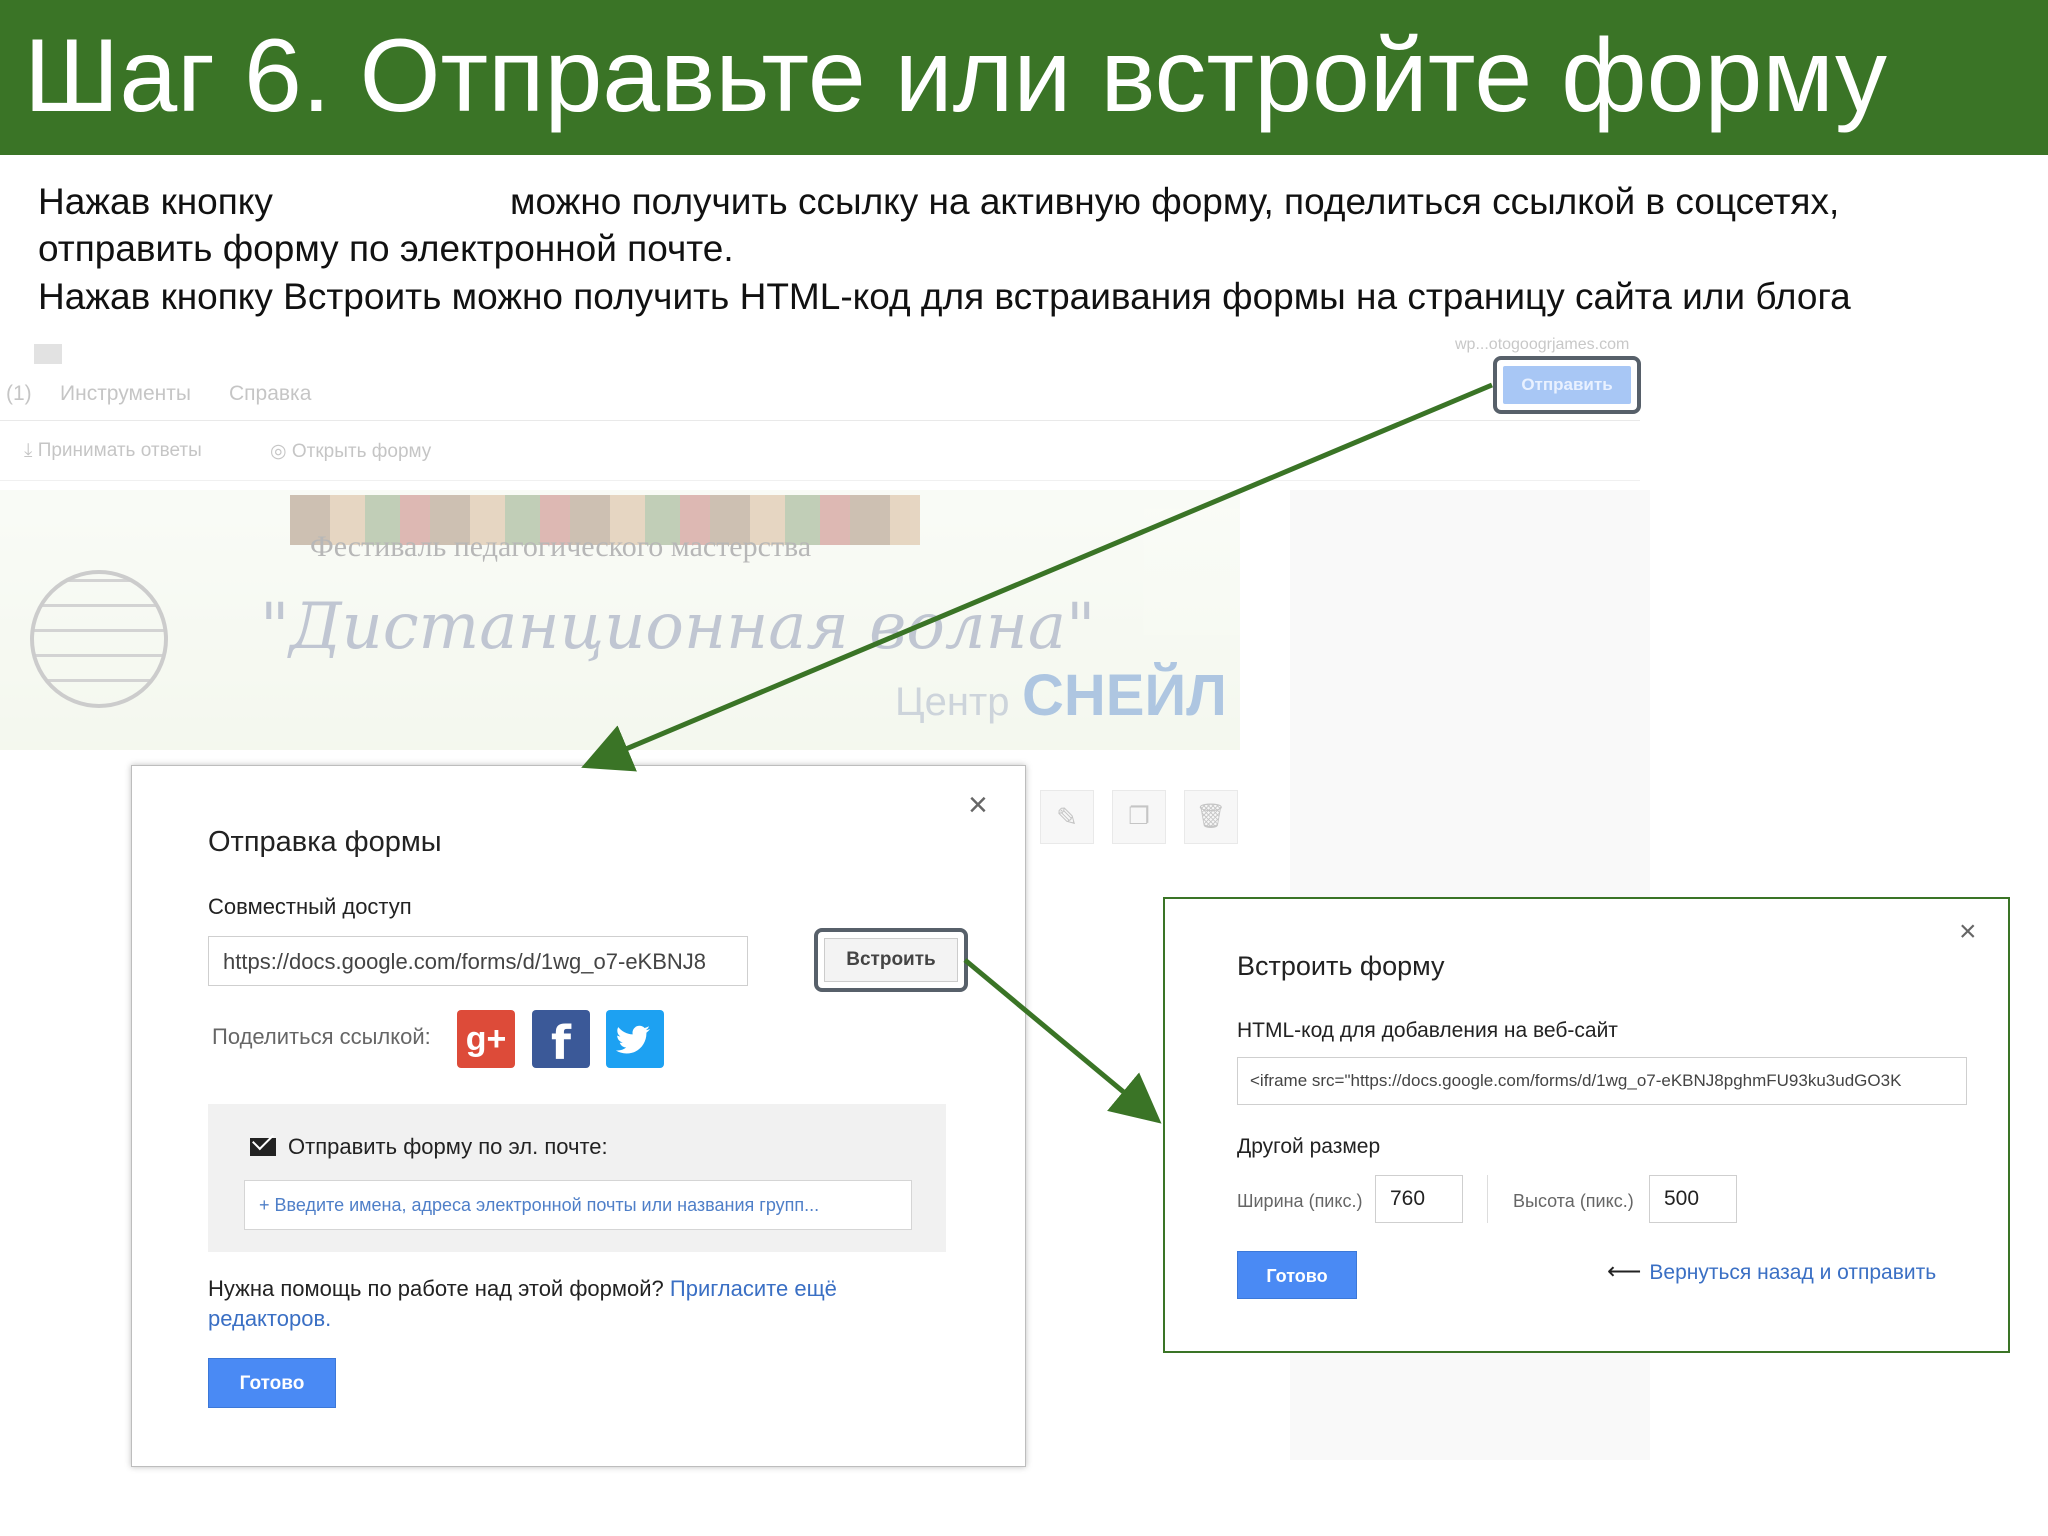 This screenshot has width=2048, height=1536. I want to click on duplicate-icon: ❐, so click(1139, 817).